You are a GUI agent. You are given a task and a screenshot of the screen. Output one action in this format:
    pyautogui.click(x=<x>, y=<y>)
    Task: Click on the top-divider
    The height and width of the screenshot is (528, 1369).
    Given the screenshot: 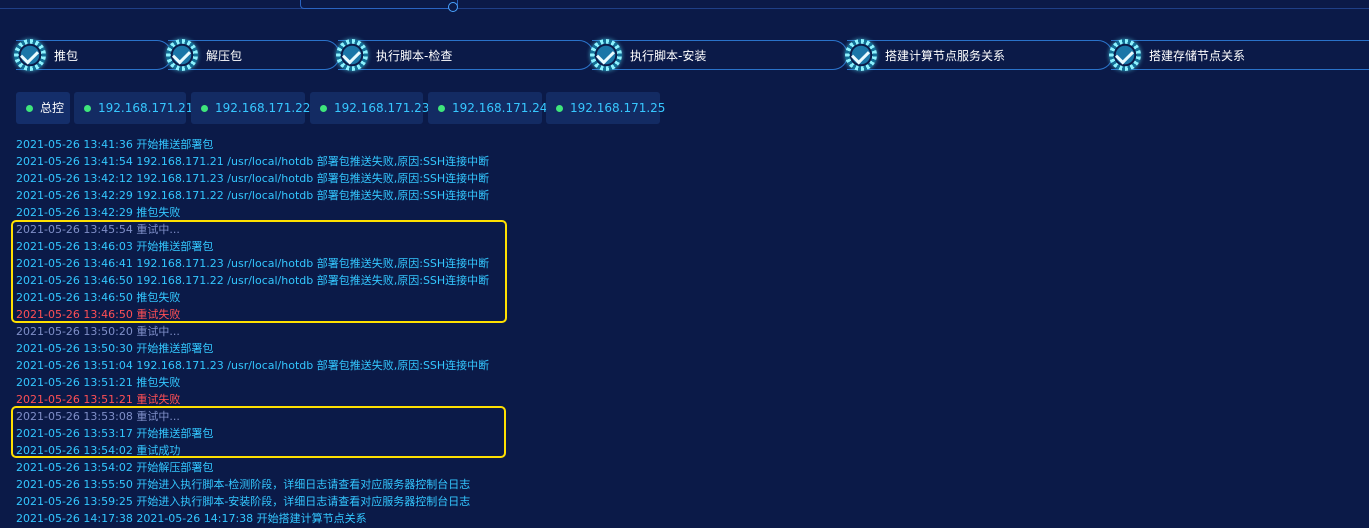 What is the action you would take?
    pyautogui.click(x=684, y=8)
    